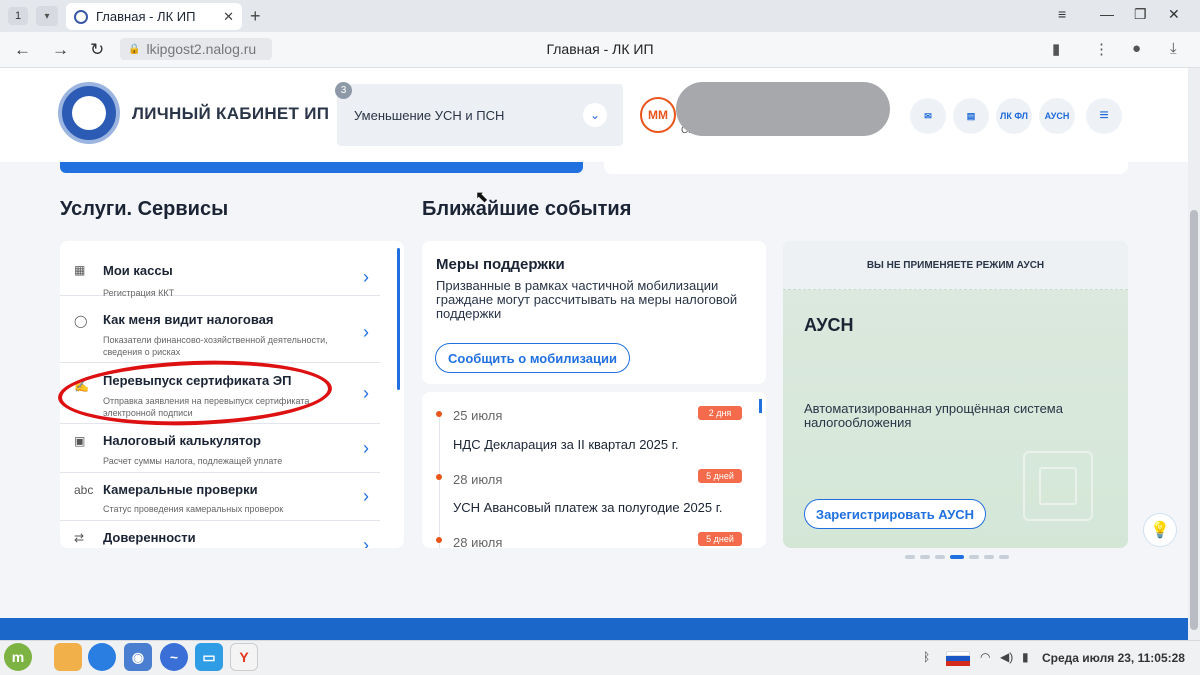 The image size is (1200, 675). I want to click on services-title: Услуги. Сервисы, so click(144, 209).